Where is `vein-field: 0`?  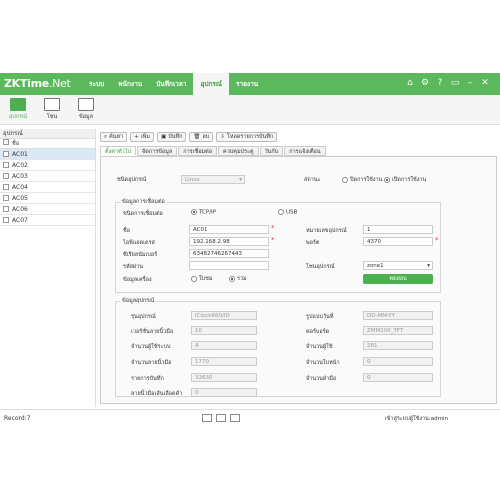 vein-field: 0 is located at coordinates (224, 392).